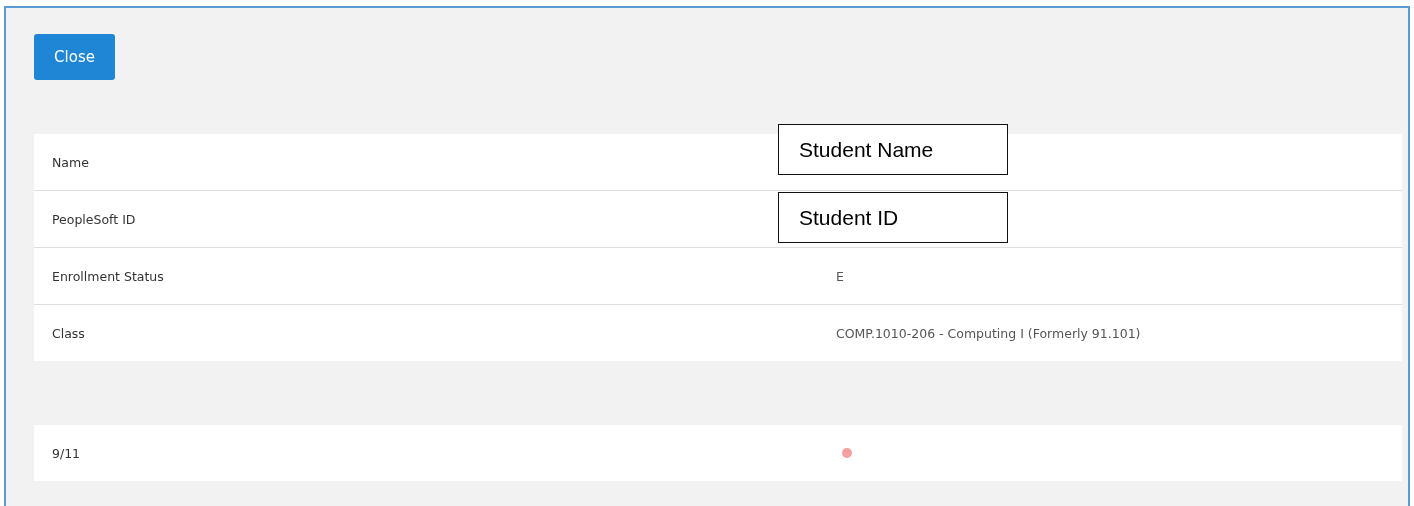 The width and height of the screenshot is (1414, 506). I want to click on field-value: E, so click(840, 276).